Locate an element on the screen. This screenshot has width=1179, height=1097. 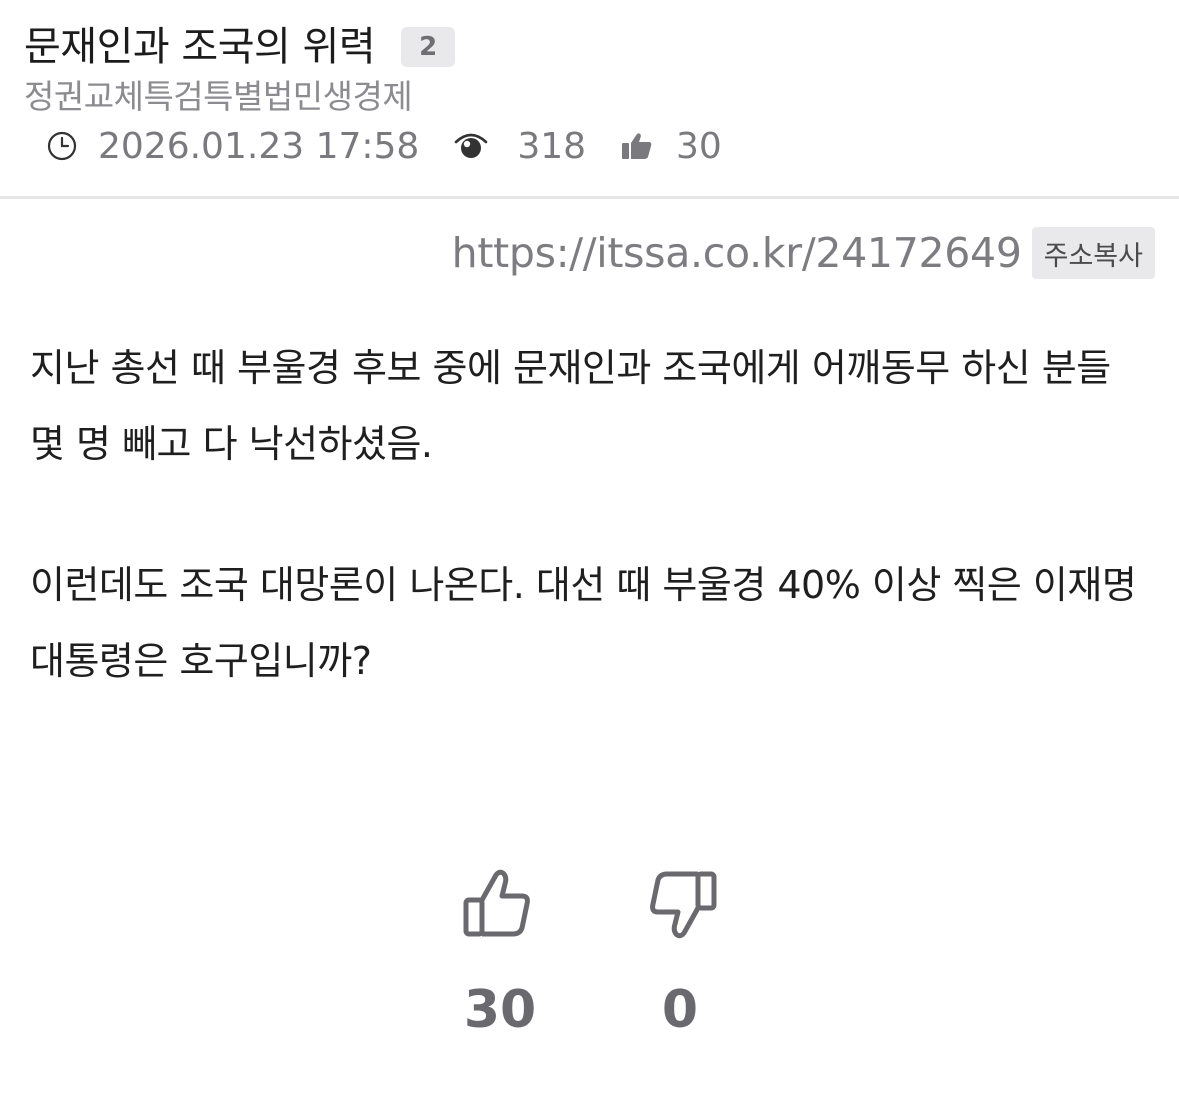
upvote-count: 30 is located at coordinates (500, 1010).